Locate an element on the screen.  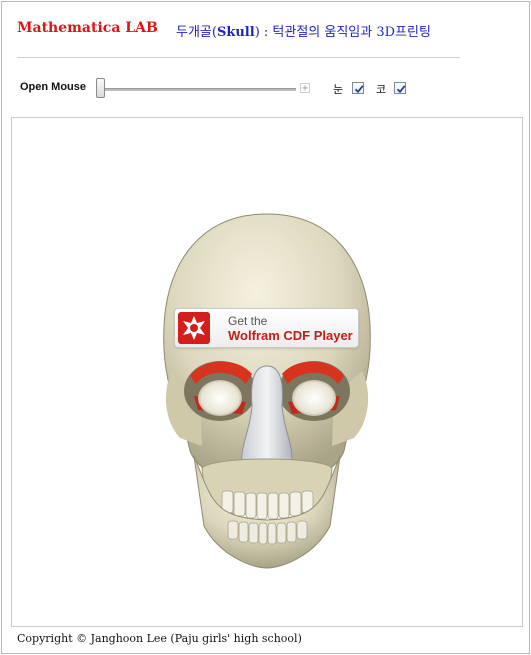
wolfram-spikey-icon is located at coordinates (194, 328).